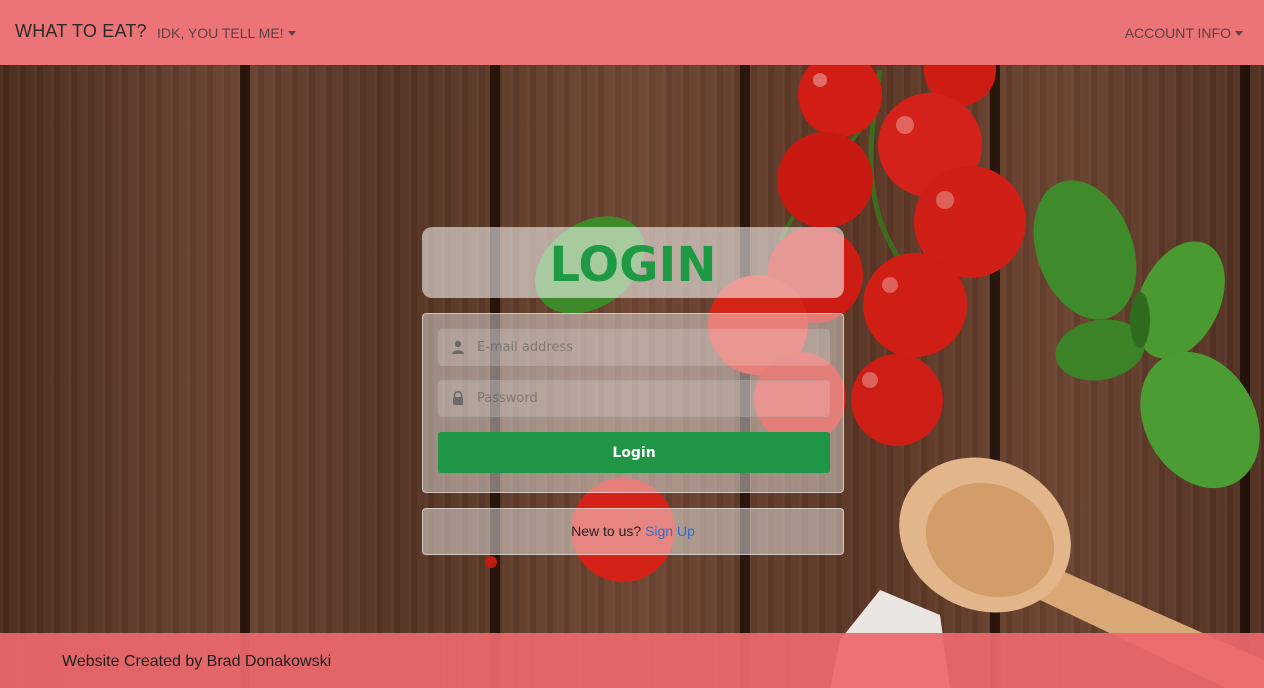  I want to click on signup-prompt: New to us?, so click(606, 531).